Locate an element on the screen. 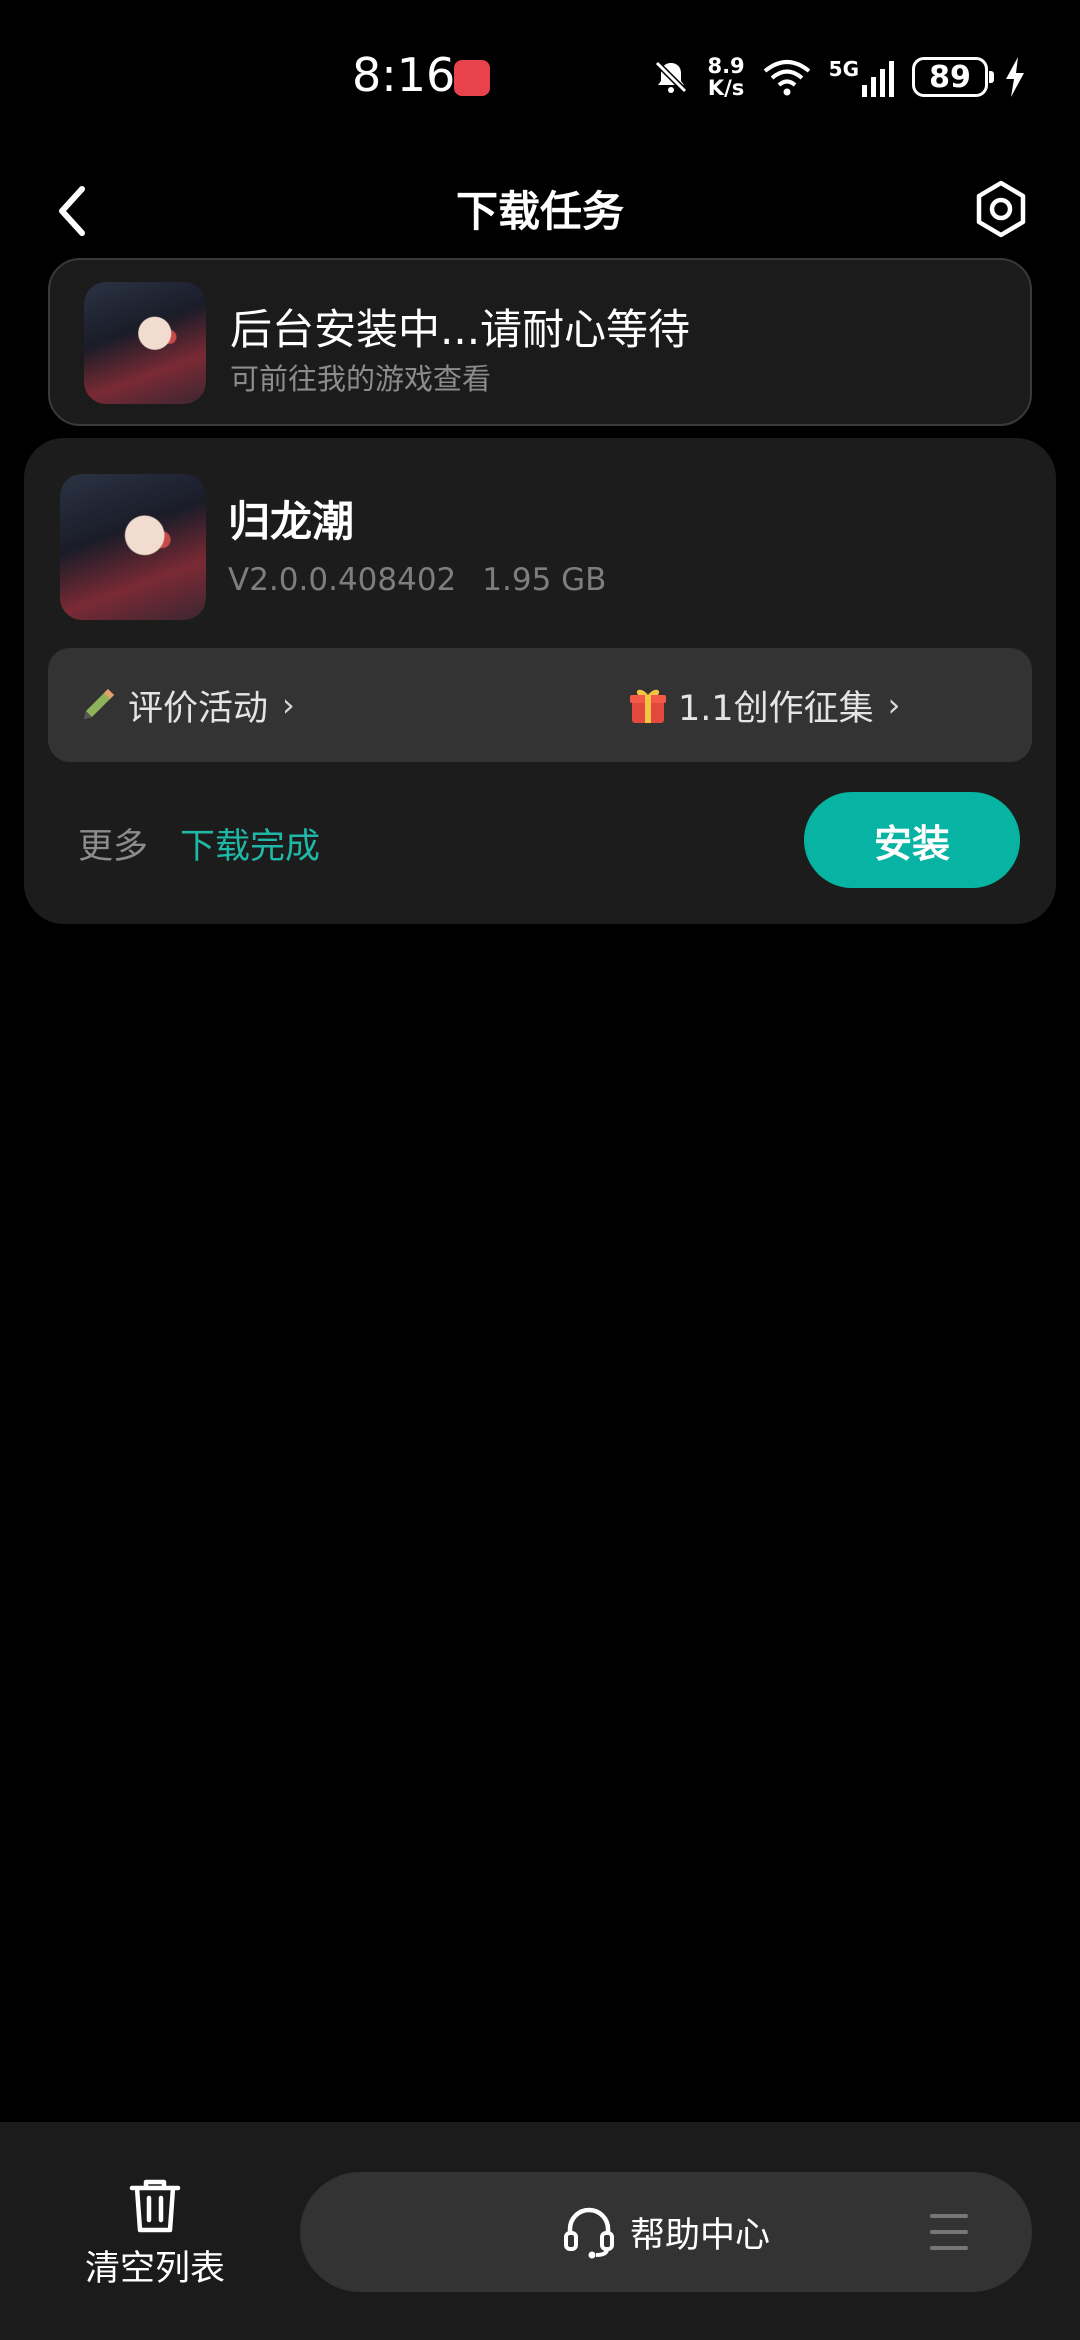 This screenshot has height=2340, width=1080. clear-list-label: 清空列表 is located at coordinates (154, 2269).